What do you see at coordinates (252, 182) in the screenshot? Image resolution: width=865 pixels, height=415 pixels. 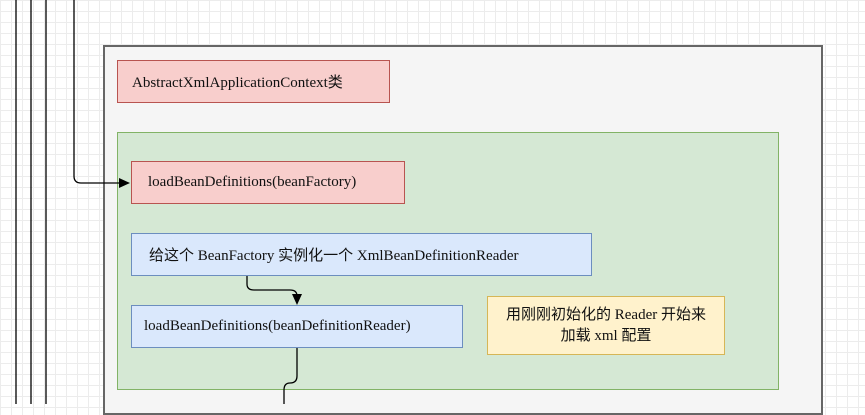 I see `load-bean-definitions-label: loadBeanDefinitions(beanFactory)` at bounding box center [252, 182].